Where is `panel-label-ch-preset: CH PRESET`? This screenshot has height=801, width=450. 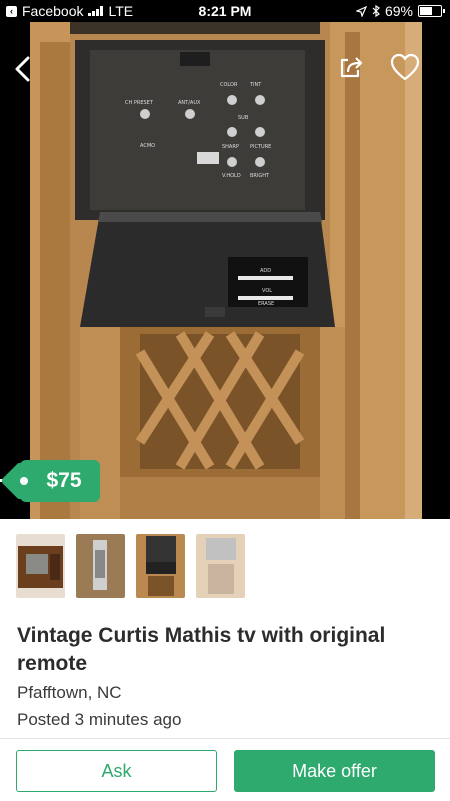
panel-label-ch-preset: CH PRESET is located at coordinates (139, 103).